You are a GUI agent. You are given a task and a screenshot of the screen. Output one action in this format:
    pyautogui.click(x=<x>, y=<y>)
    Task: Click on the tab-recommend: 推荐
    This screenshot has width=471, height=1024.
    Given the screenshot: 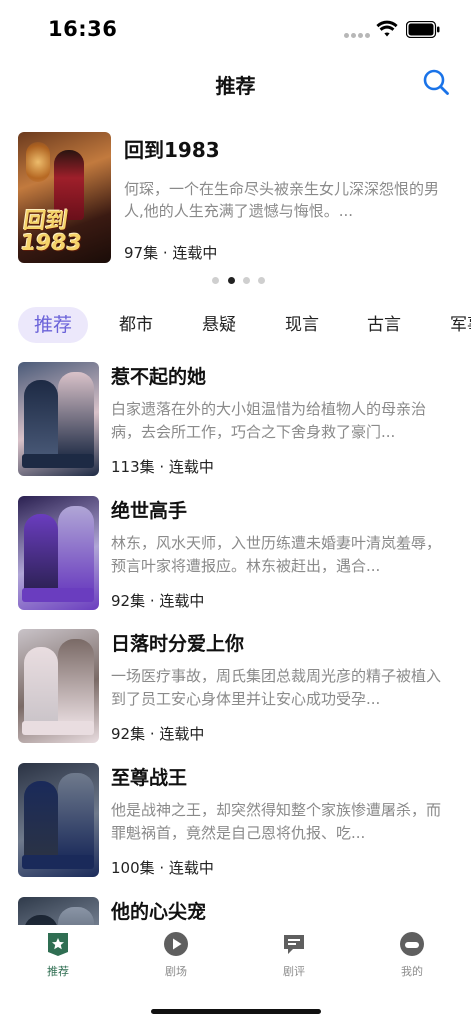 What is the action you would take?
    pyautogui.click(x=58, y=955)
    